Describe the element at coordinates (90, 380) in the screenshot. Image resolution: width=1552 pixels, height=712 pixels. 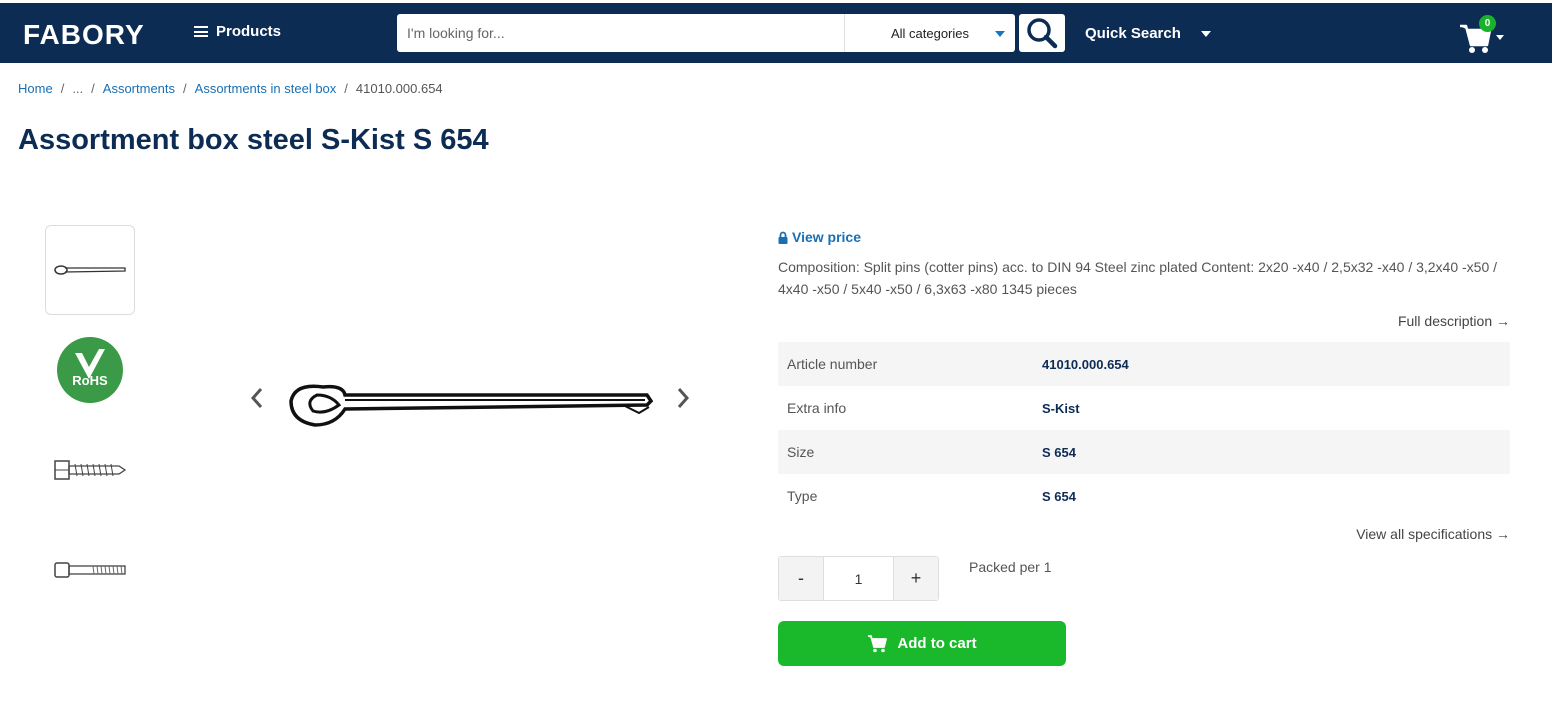
I see `rohs-logo-text: RoHS` at that location.